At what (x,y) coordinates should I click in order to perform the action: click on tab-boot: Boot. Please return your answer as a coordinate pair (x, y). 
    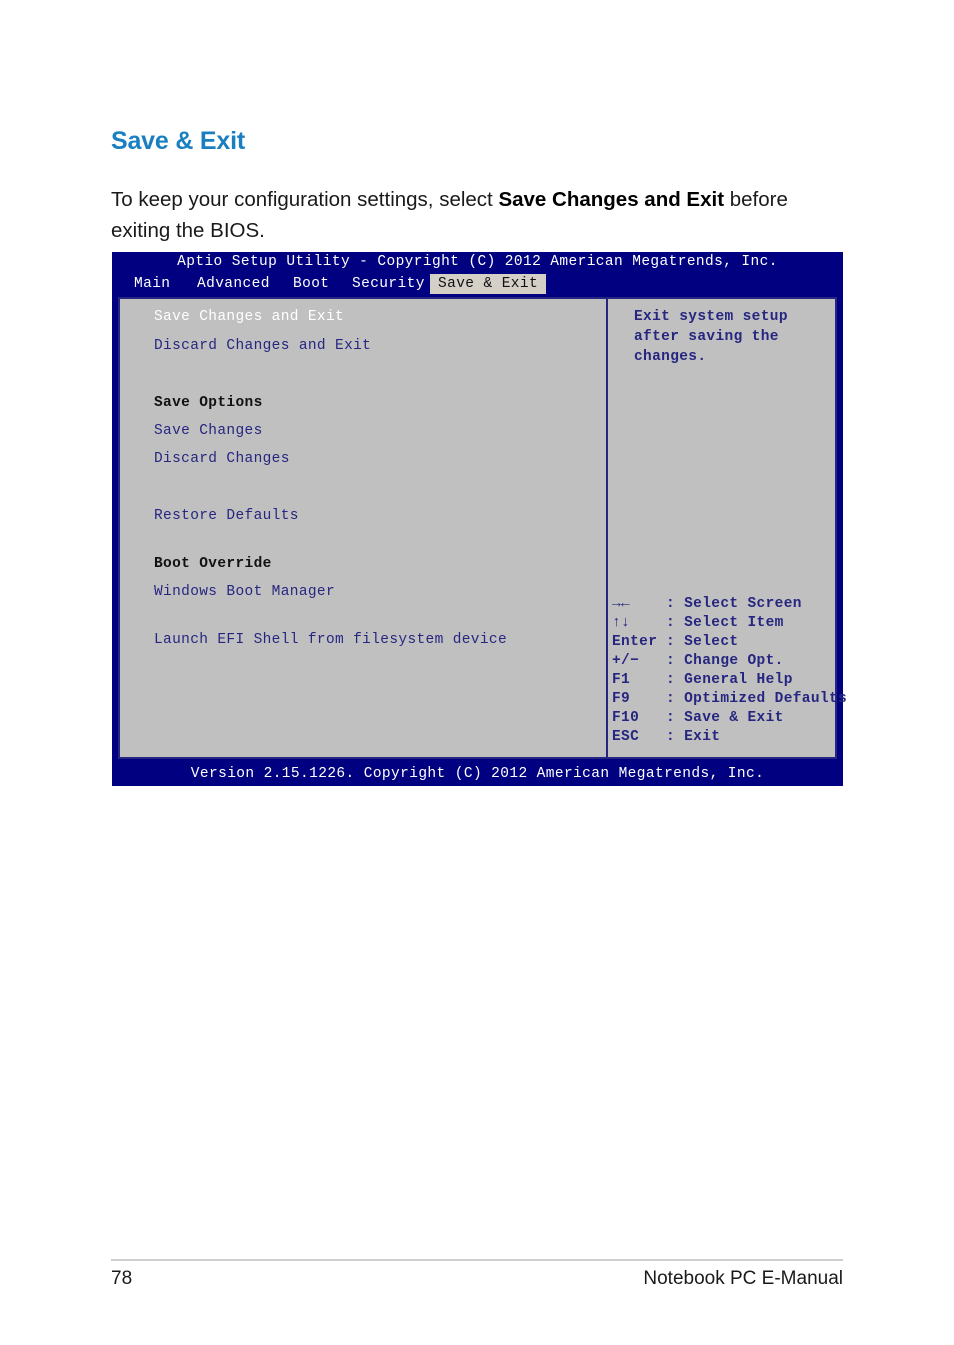
    Looking at the image, I should click on (311, 284).